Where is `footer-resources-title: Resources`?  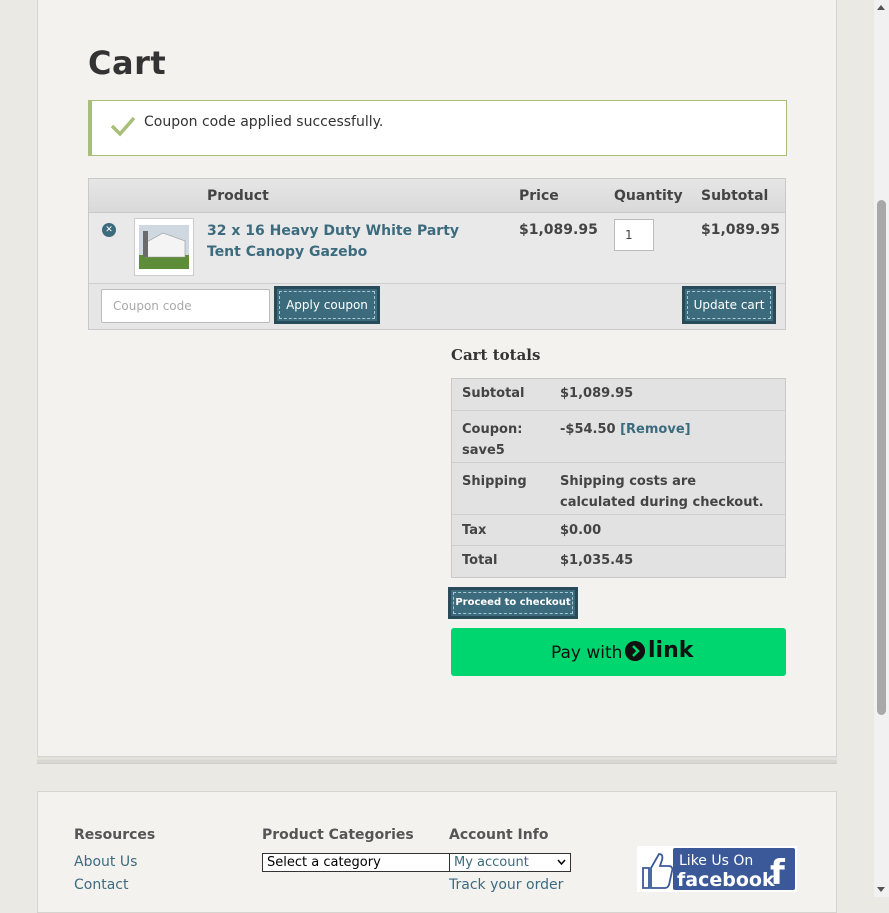
footer-resources-title: Resources is located at coordinates (115, 835).